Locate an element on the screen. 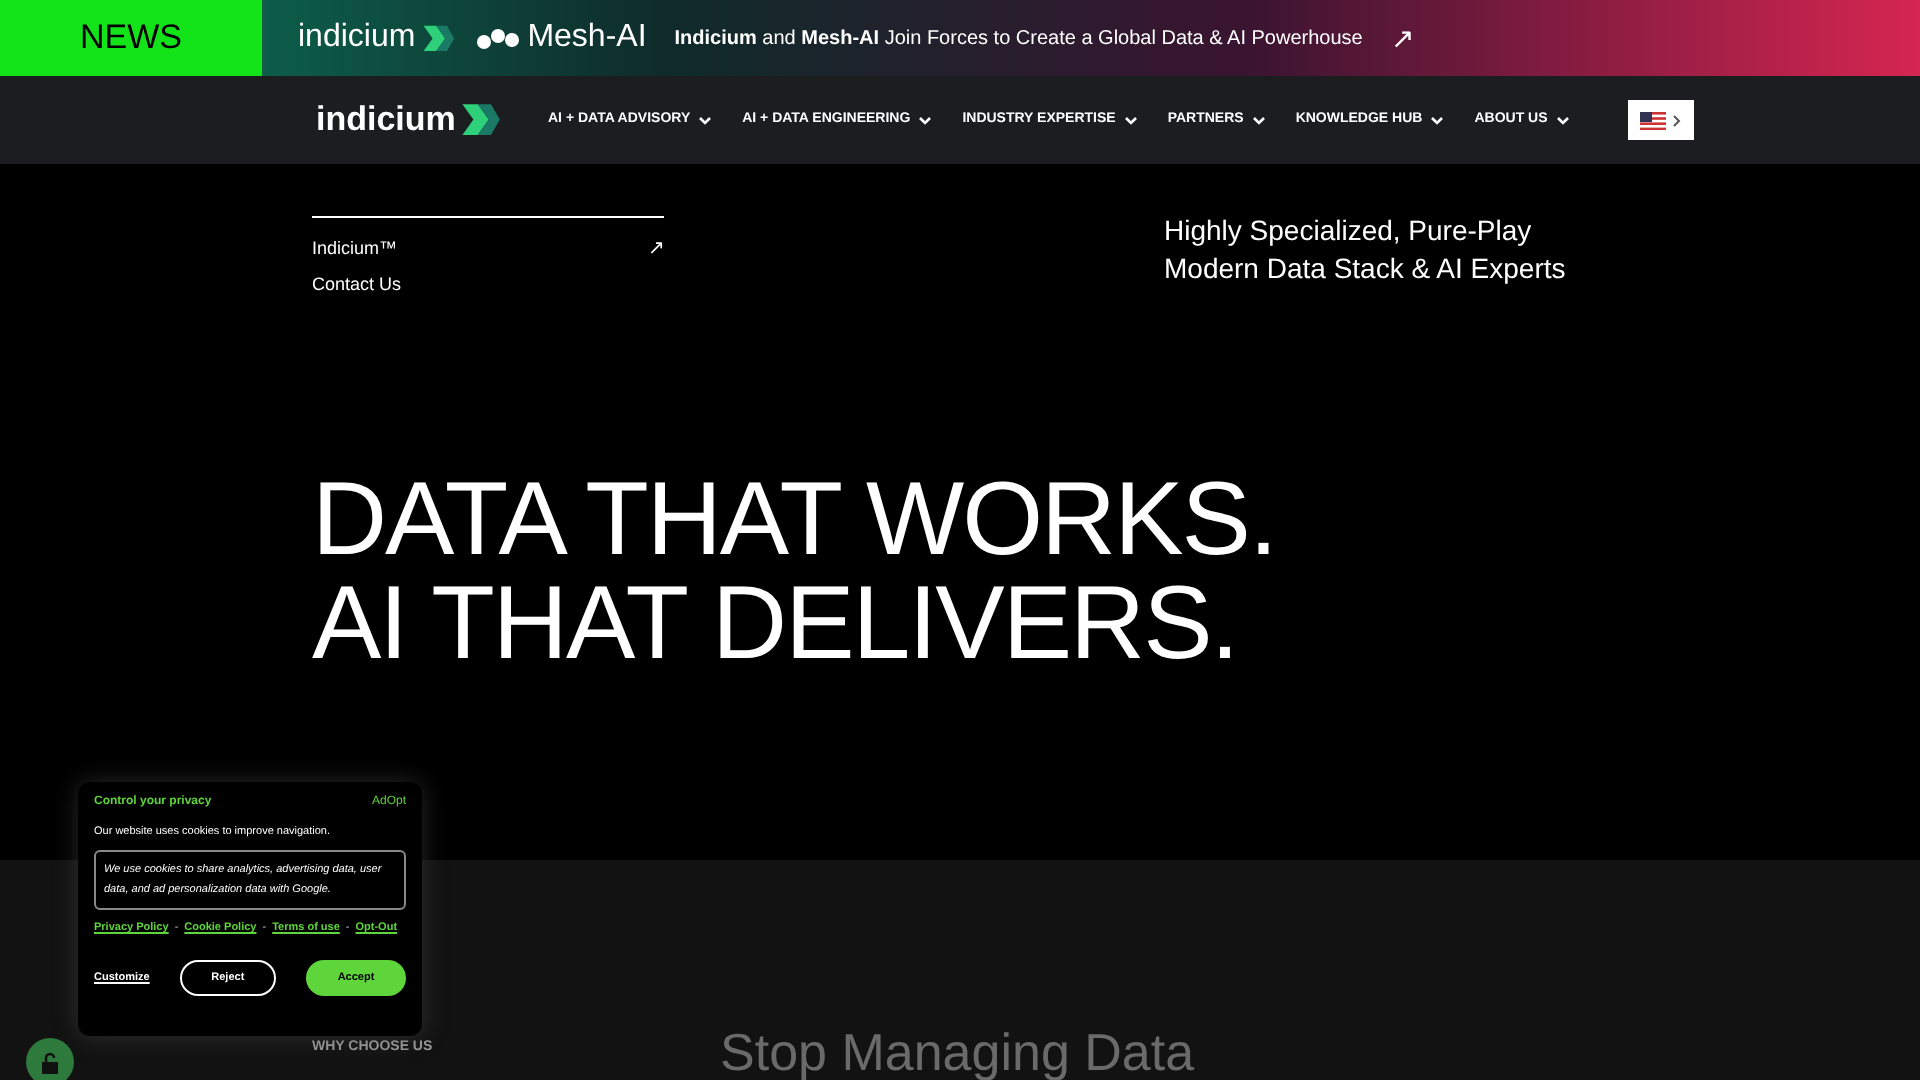  flag-icon is located at coordinates (1652, 120).